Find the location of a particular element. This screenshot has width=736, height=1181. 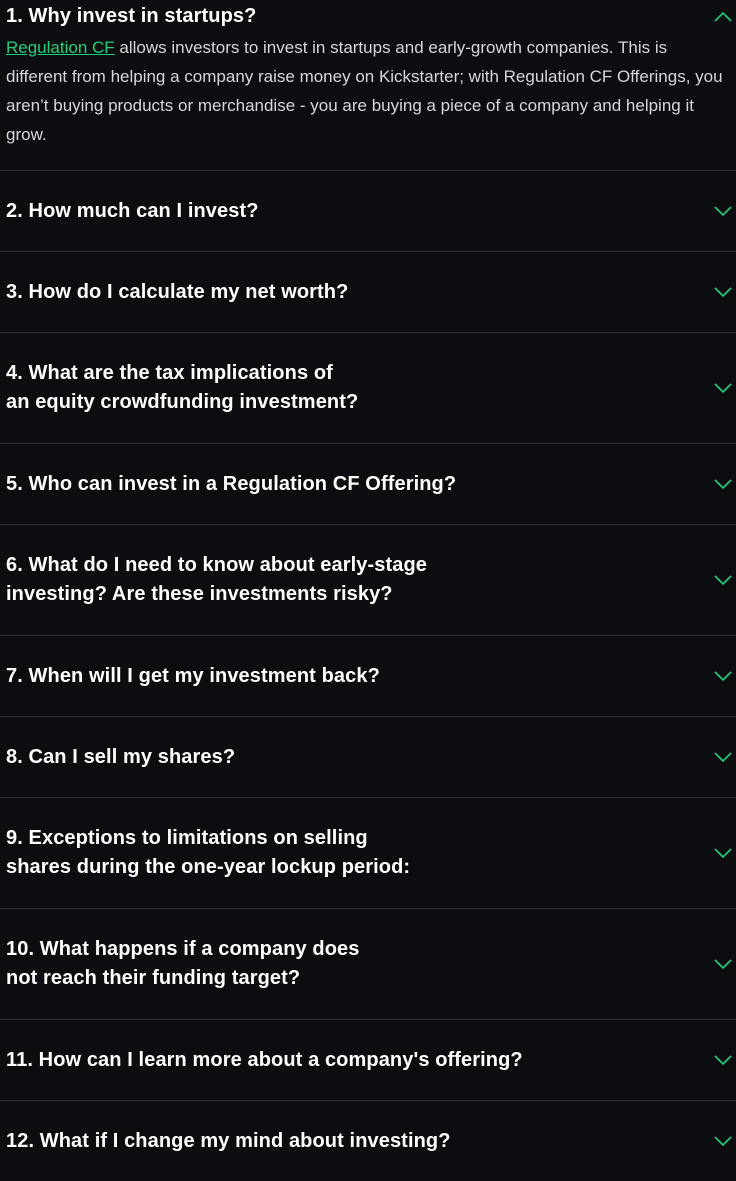

faq-item-2: 2. How much can I invest? is located at coordinates (368, 211).